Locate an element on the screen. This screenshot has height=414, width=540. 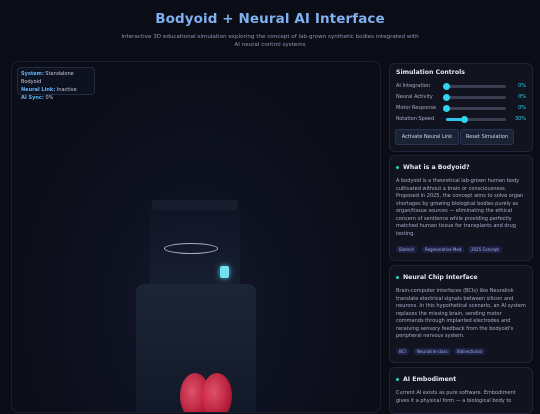
organ-right-lobe is located at coordinates (217, 392).